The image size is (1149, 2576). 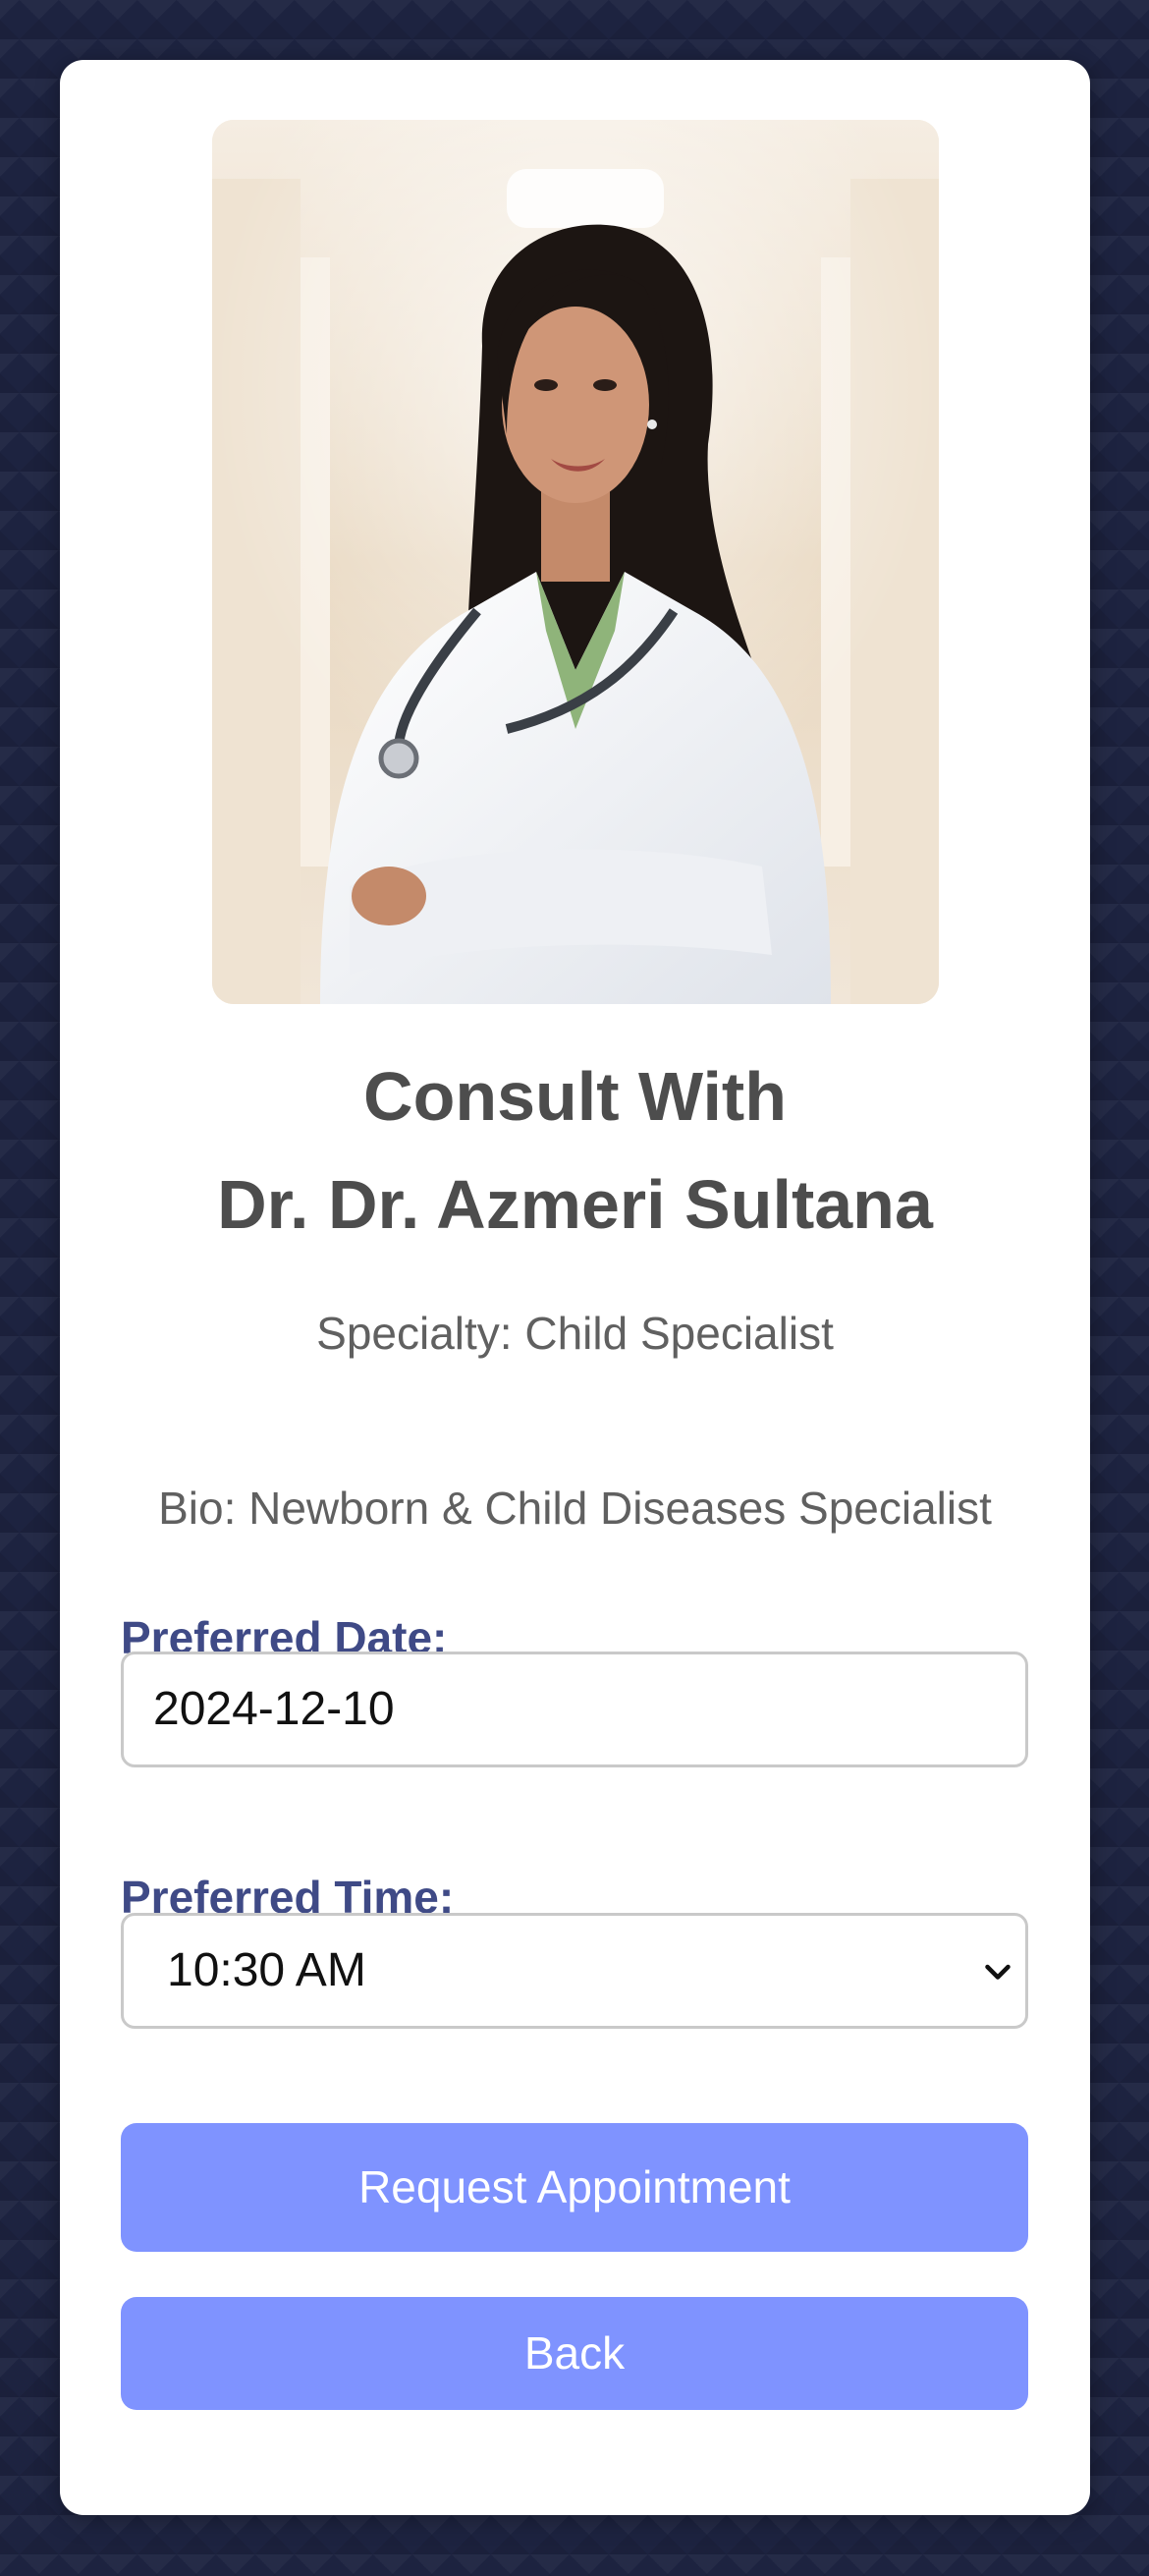 I want to click on preferred-time-select: 10:30 AM, so click(x=574, y=1971).